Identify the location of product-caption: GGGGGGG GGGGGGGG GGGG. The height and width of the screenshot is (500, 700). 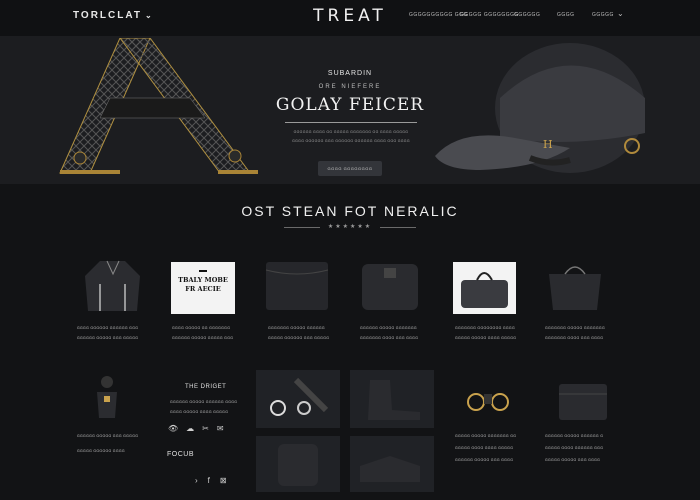
(485, 328).